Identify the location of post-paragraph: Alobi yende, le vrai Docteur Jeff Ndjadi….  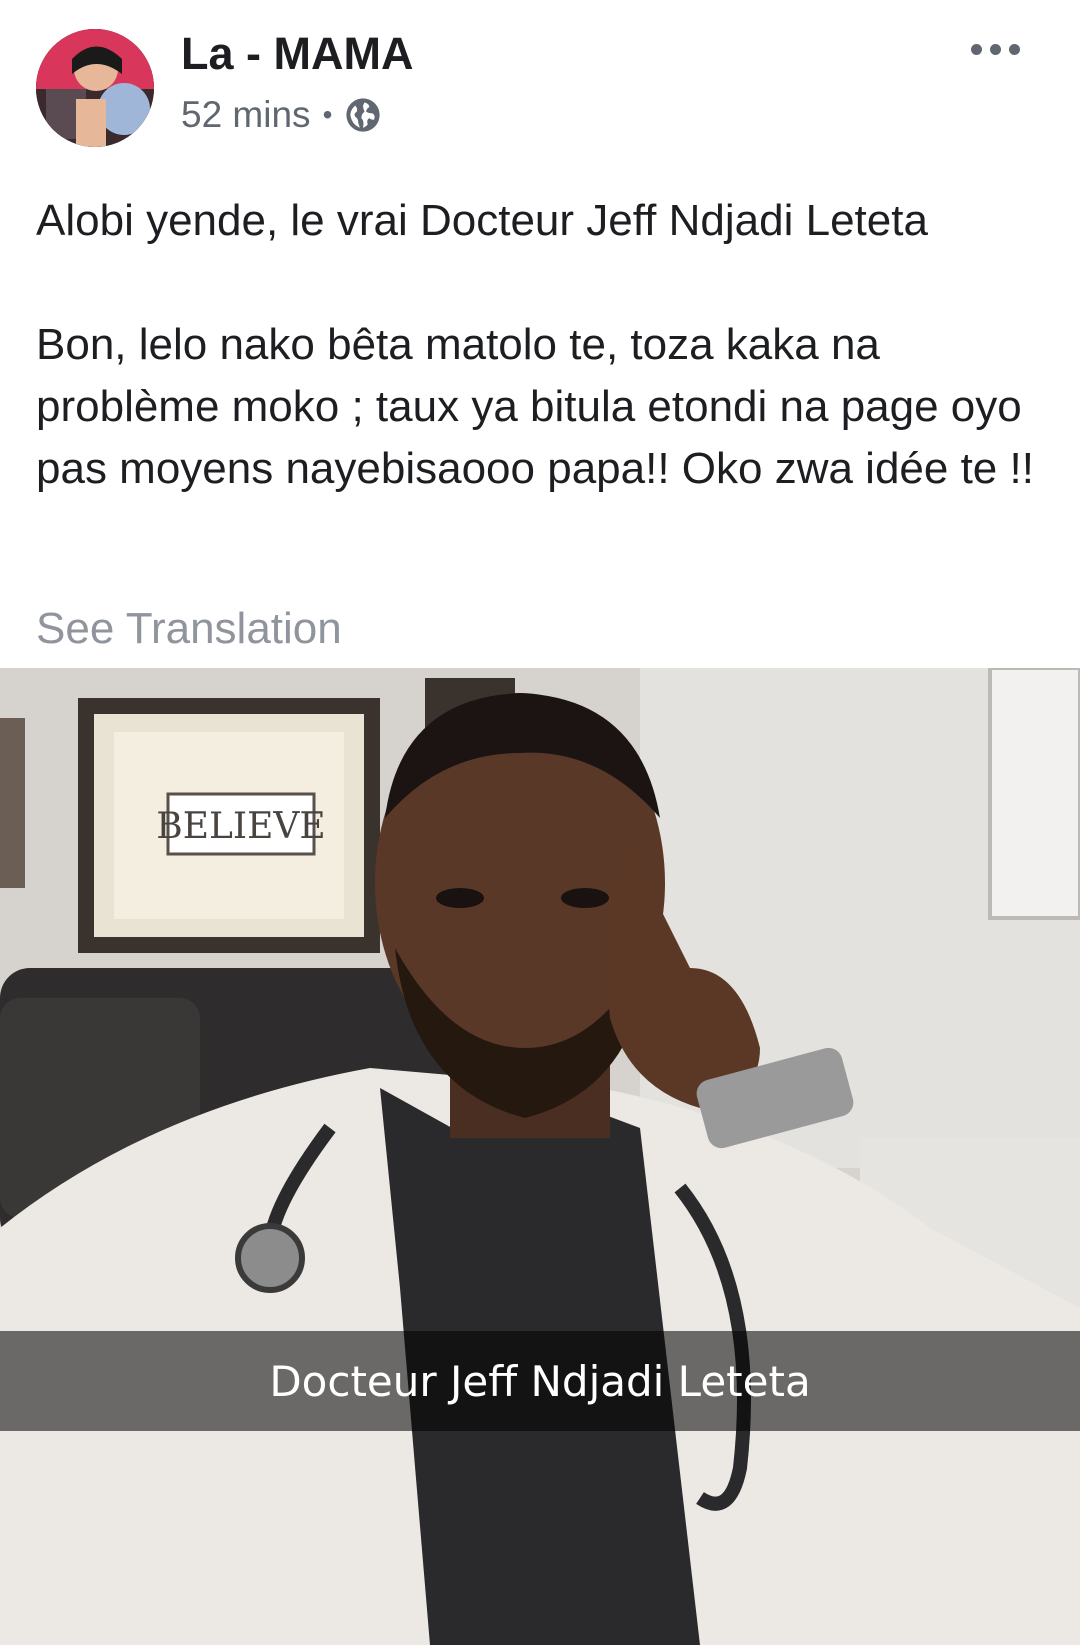
(482, 220).